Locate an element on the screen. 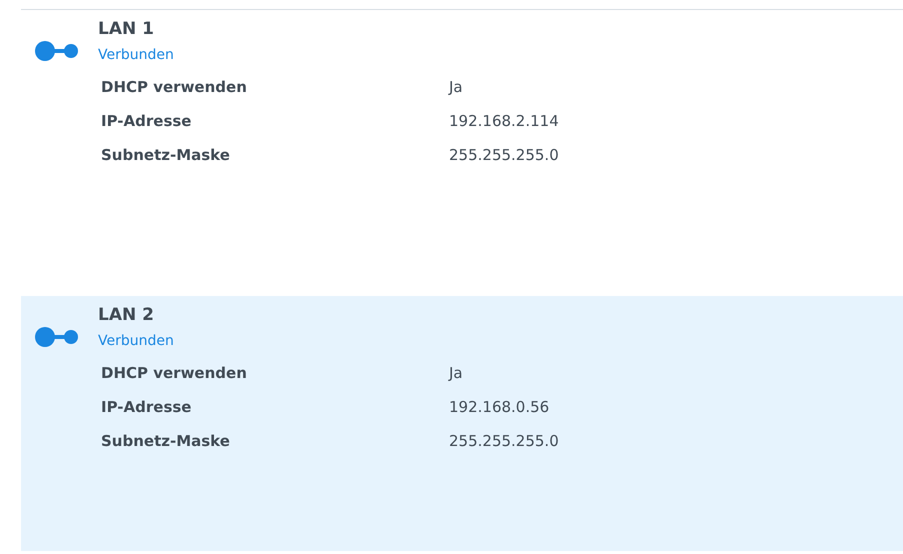 This screenshot has height=554, width=903. detail-value: 192.168.2.114 is located at coordinates (504, 121).